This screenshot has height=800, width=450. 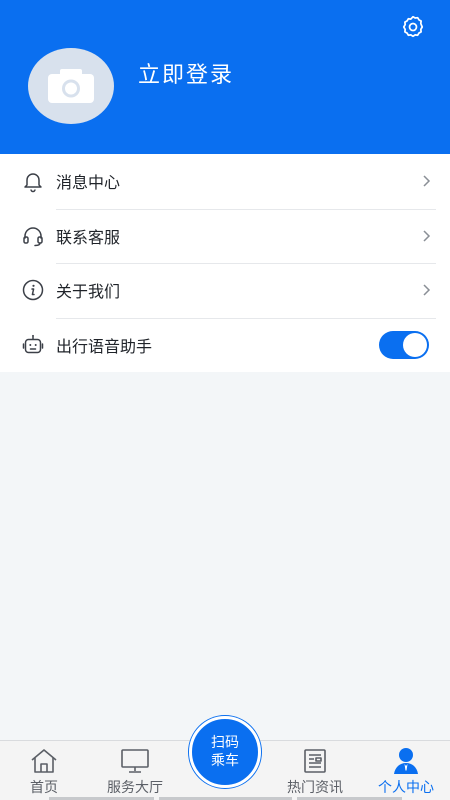 I want to click on menu-item-label: 关于我们, so click(x=88, y=292).